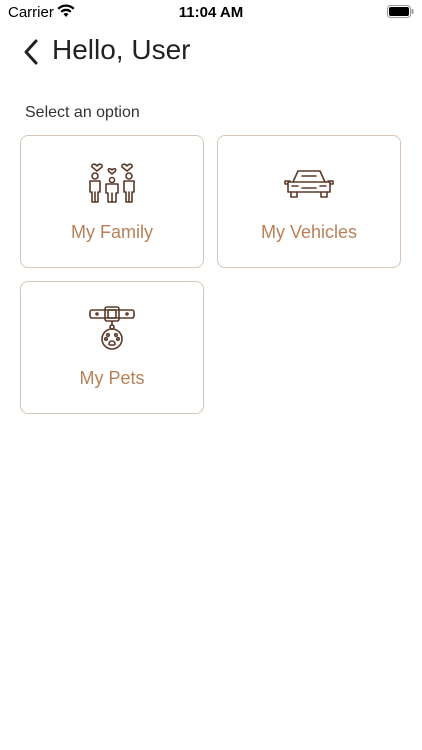 The width and height of the screenshot is (422, 750). What do you see at coordinates (82, 112) in the screenshot?
I see `select-option-prompt: Select an option` at bounding box center [82, 112].